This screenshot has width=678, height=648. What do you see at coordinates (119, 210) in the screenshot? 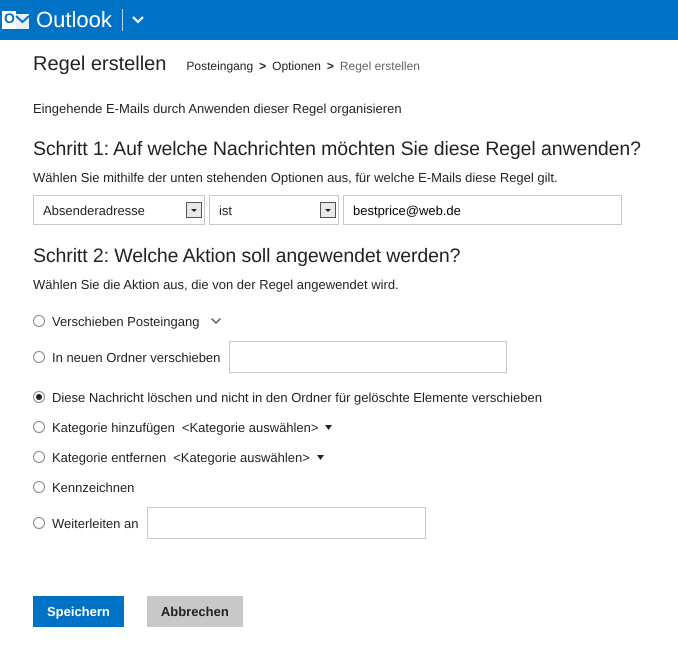
I see `condition-dropdown: Absenderadresse` at bounding box center [119, 210].